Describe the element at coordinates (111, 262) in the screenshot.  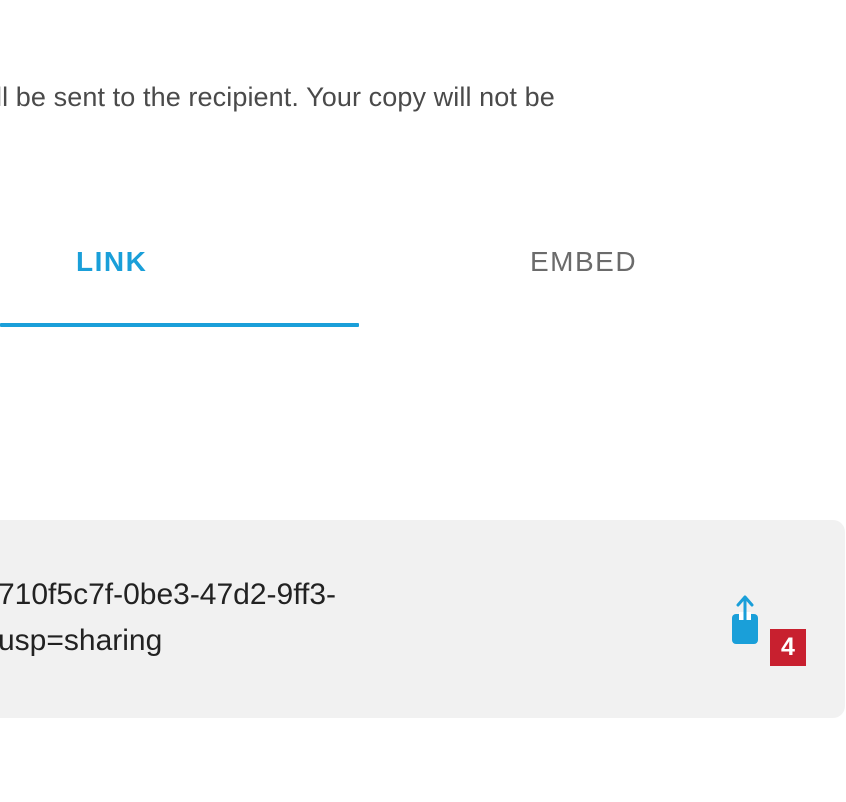
I see `tab-link: LINK` at that location.